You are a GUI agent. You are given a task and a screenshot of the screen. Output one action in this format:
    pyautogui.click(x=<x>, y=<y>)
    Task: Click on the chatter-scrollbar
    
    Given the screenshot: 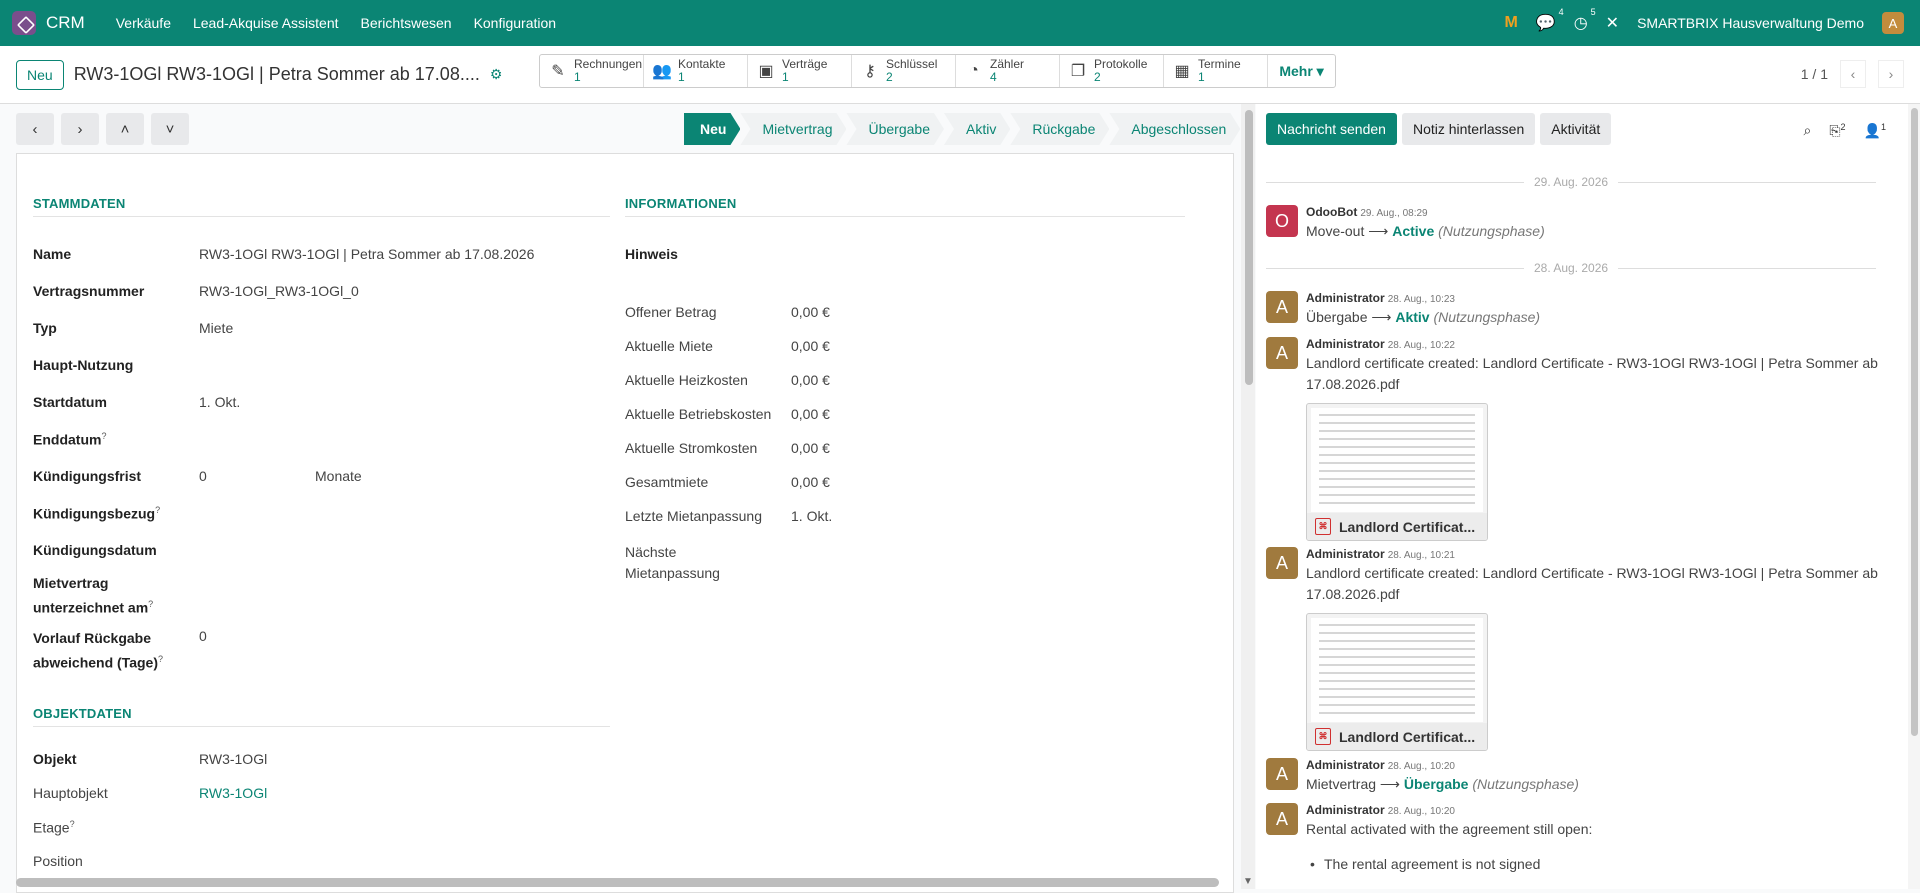 What is the action you would take?
    pyautogui.click(x=1914, y=422)
    